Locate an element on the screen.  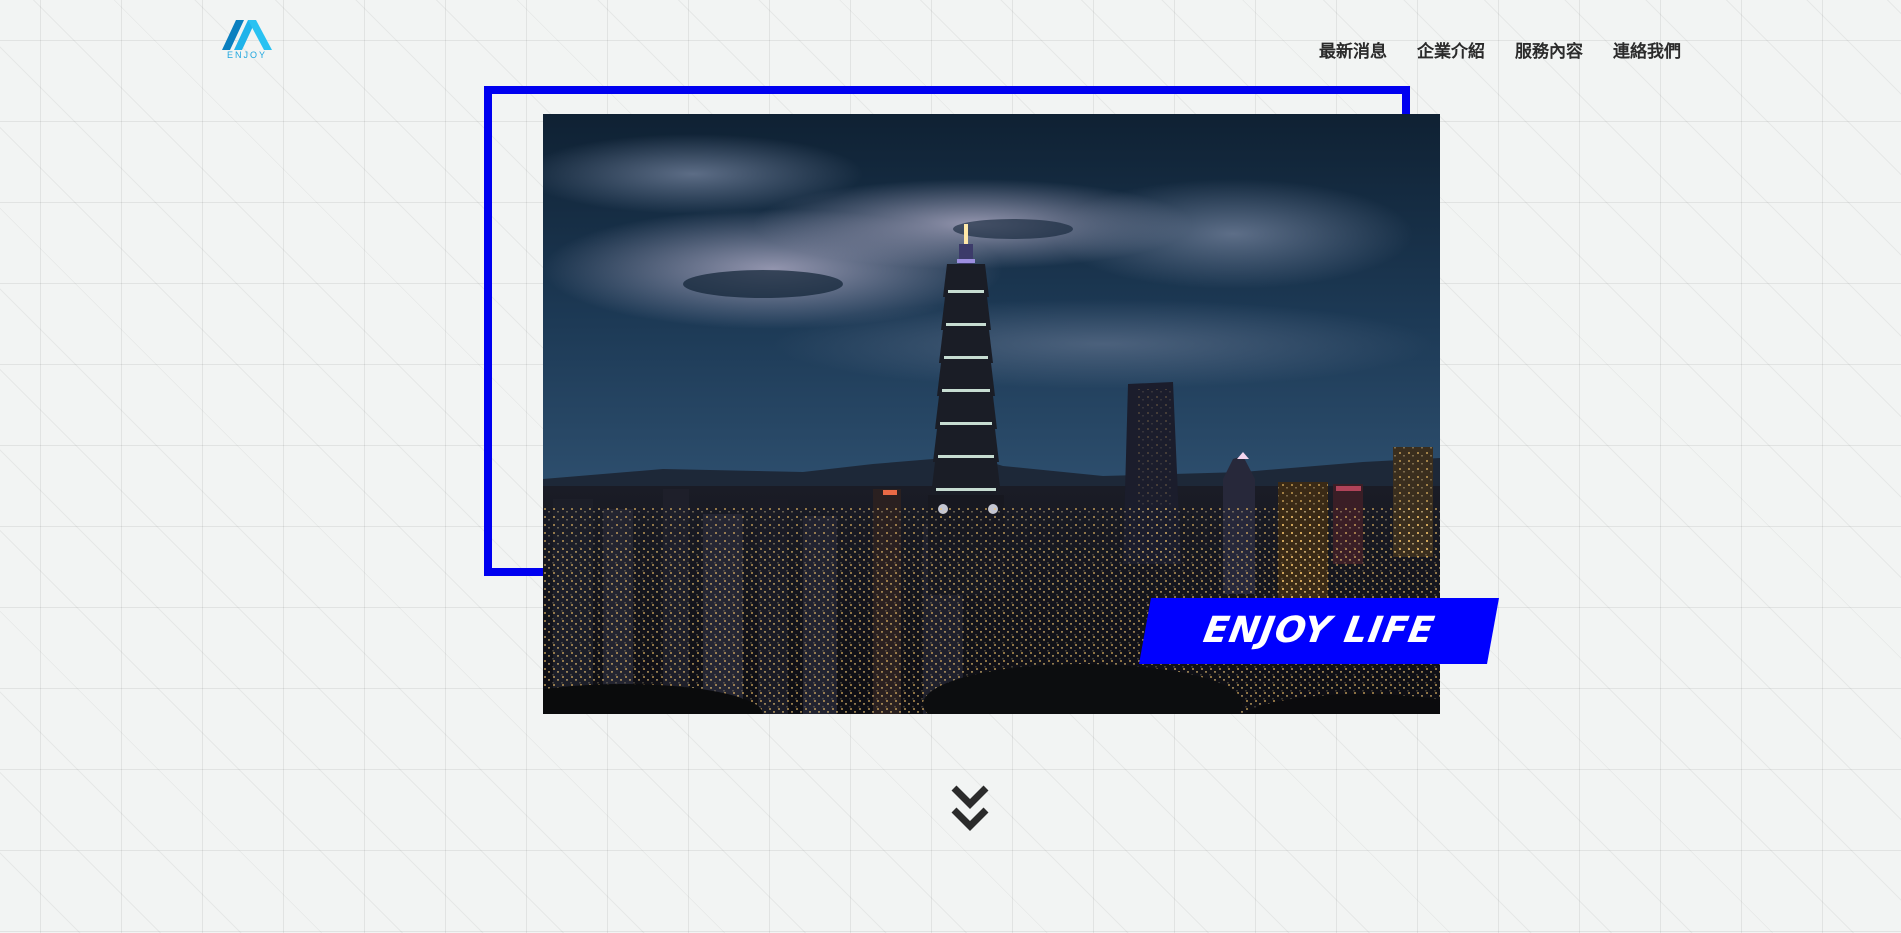
enjoy-life-badge: ENJOY LIFE is located at coordinates (1319, 631).